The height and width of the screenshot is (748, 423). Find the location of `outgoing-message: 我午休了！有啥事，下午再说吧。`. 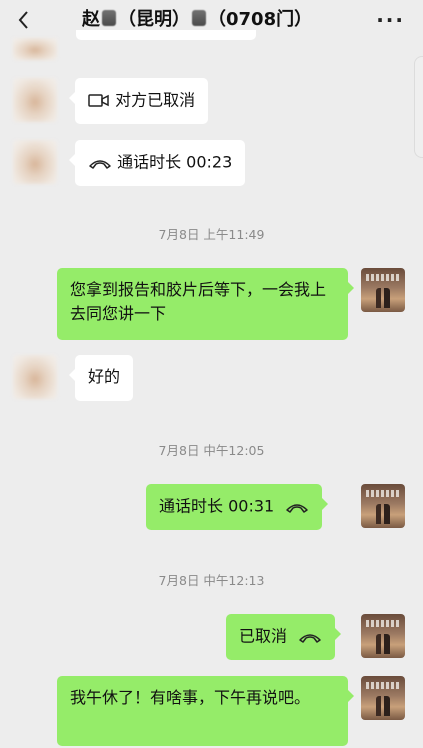

outgoing-message: 我午休了！有啥事，下午再说吧。 is located at coordinates (205, 711).